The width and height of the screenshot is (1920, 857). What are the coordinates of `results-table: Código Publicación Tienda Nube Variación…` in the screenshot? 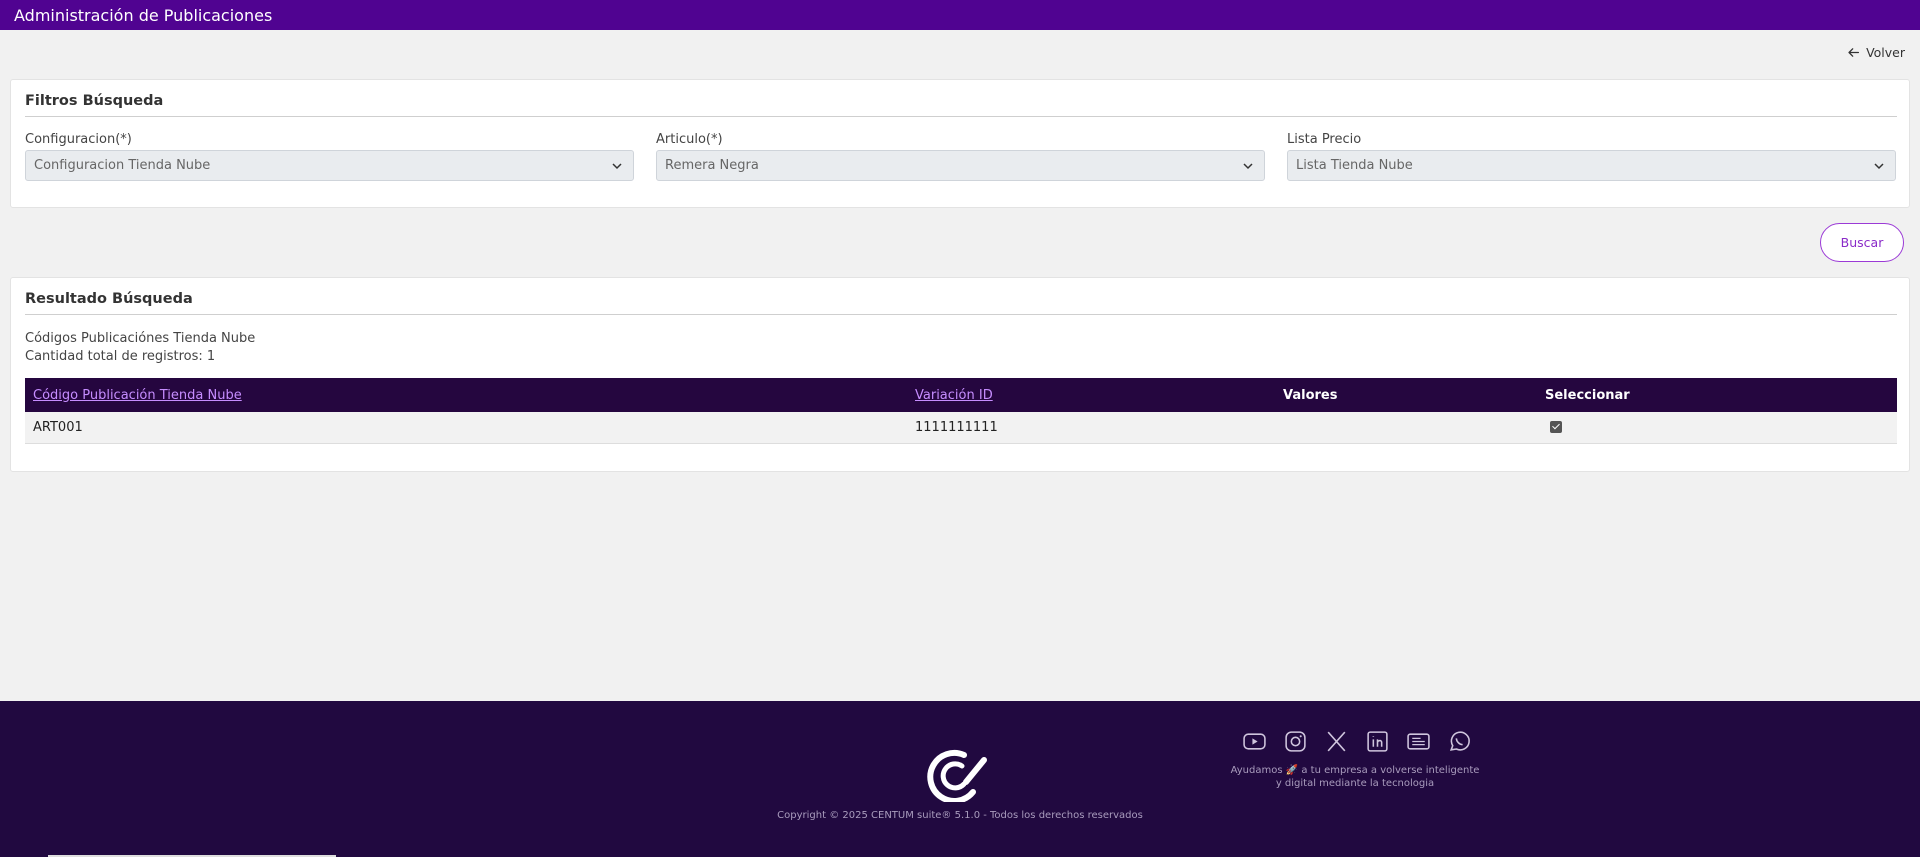 It's located at (961, 411).